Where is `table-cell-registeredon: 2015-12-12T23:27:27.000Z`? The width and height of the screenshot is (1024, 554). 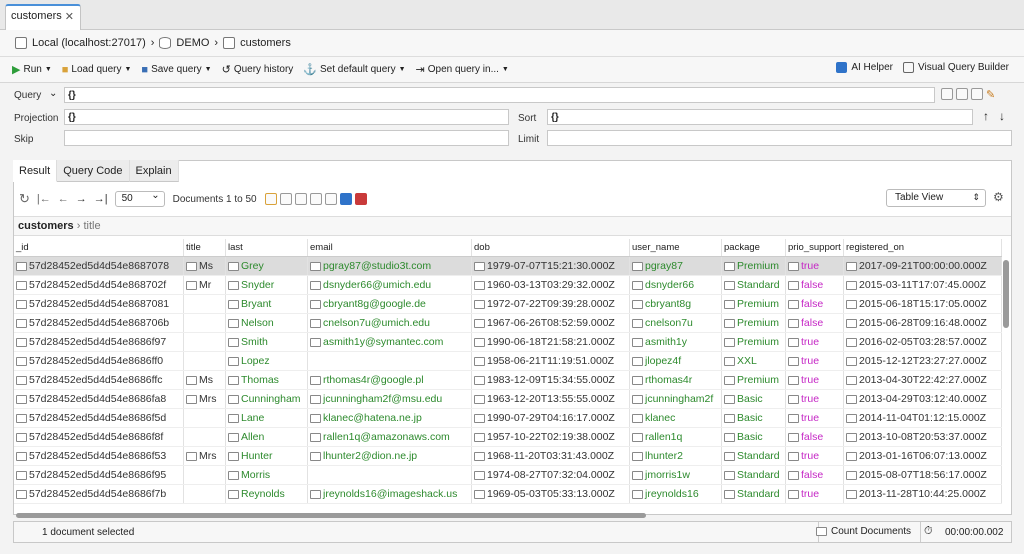
table-cell-registeredon: 2015-12-12T23:27:27.000Z is located at coordinates (923, 361).